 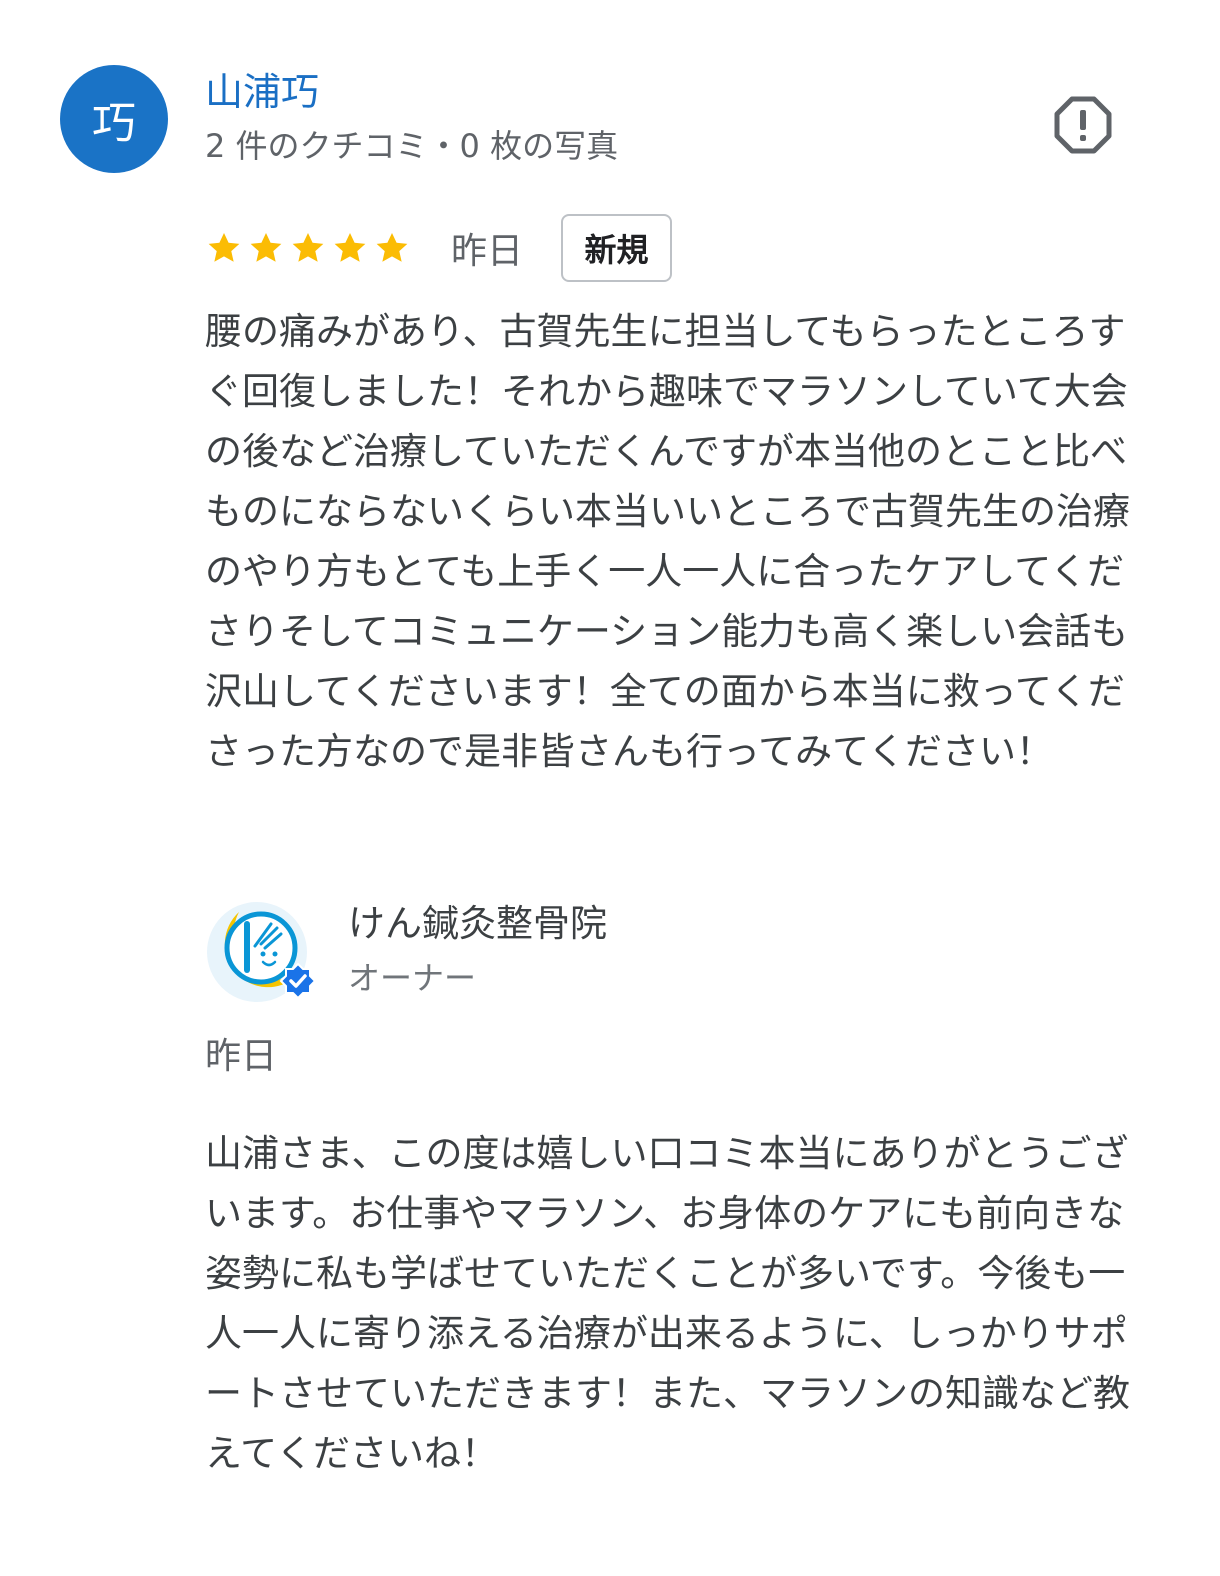 I want to click on report-icon, so click(x=1083, y=125).